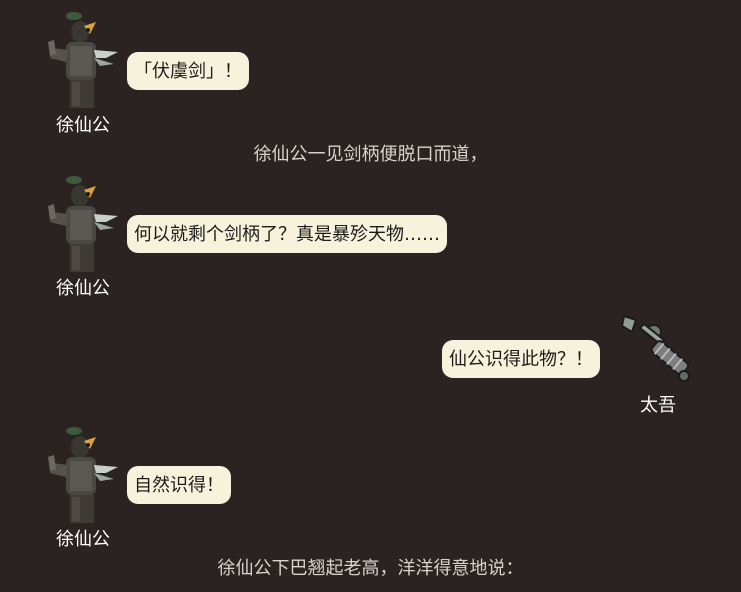 The width and height of the screenshot is (741, 592). Describe the element at coordinates (370, 568) in the screenshot. I see `narration-text: 徐仙公下巴翘起老高，洋洋得意地说：` at that location.